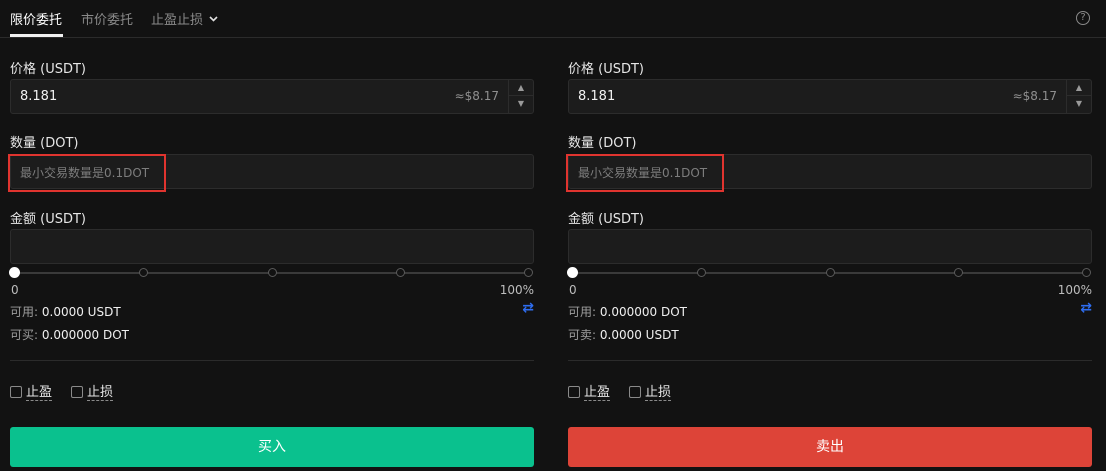  I want to click on sell-button: 卖出, so click(830, 447).